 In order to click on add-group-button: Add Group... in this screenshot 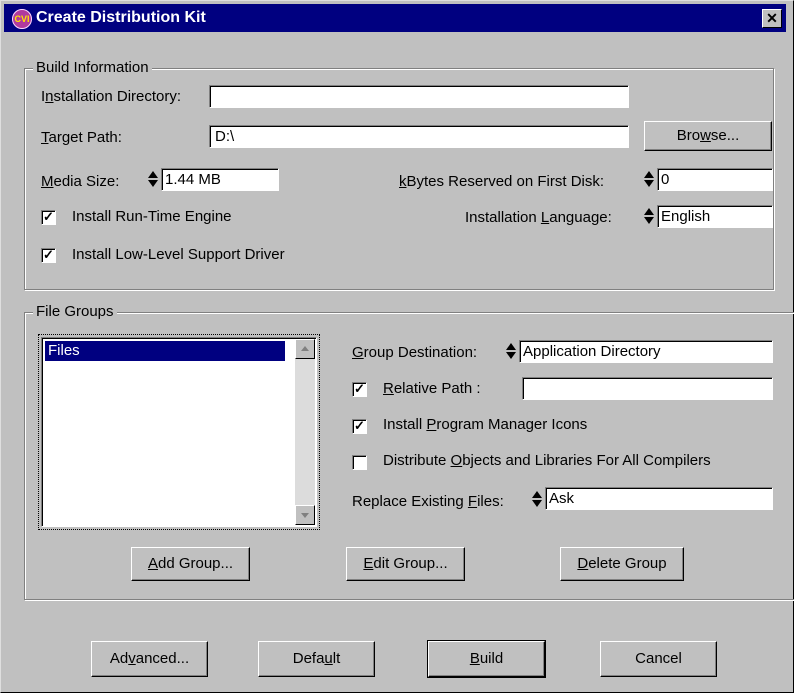, I will do `click(190, 564)`.